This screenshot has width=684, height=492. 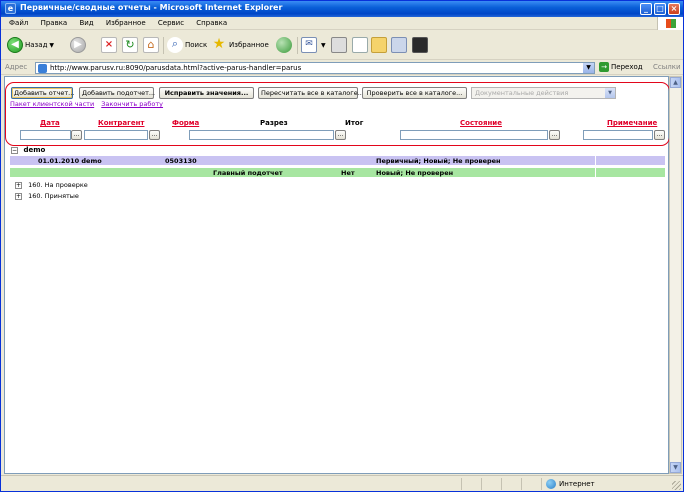 What do you see at coordinates (670, 23) in the screenshot?
I see `windows-logo-icon` at bounding box center [670, 23].